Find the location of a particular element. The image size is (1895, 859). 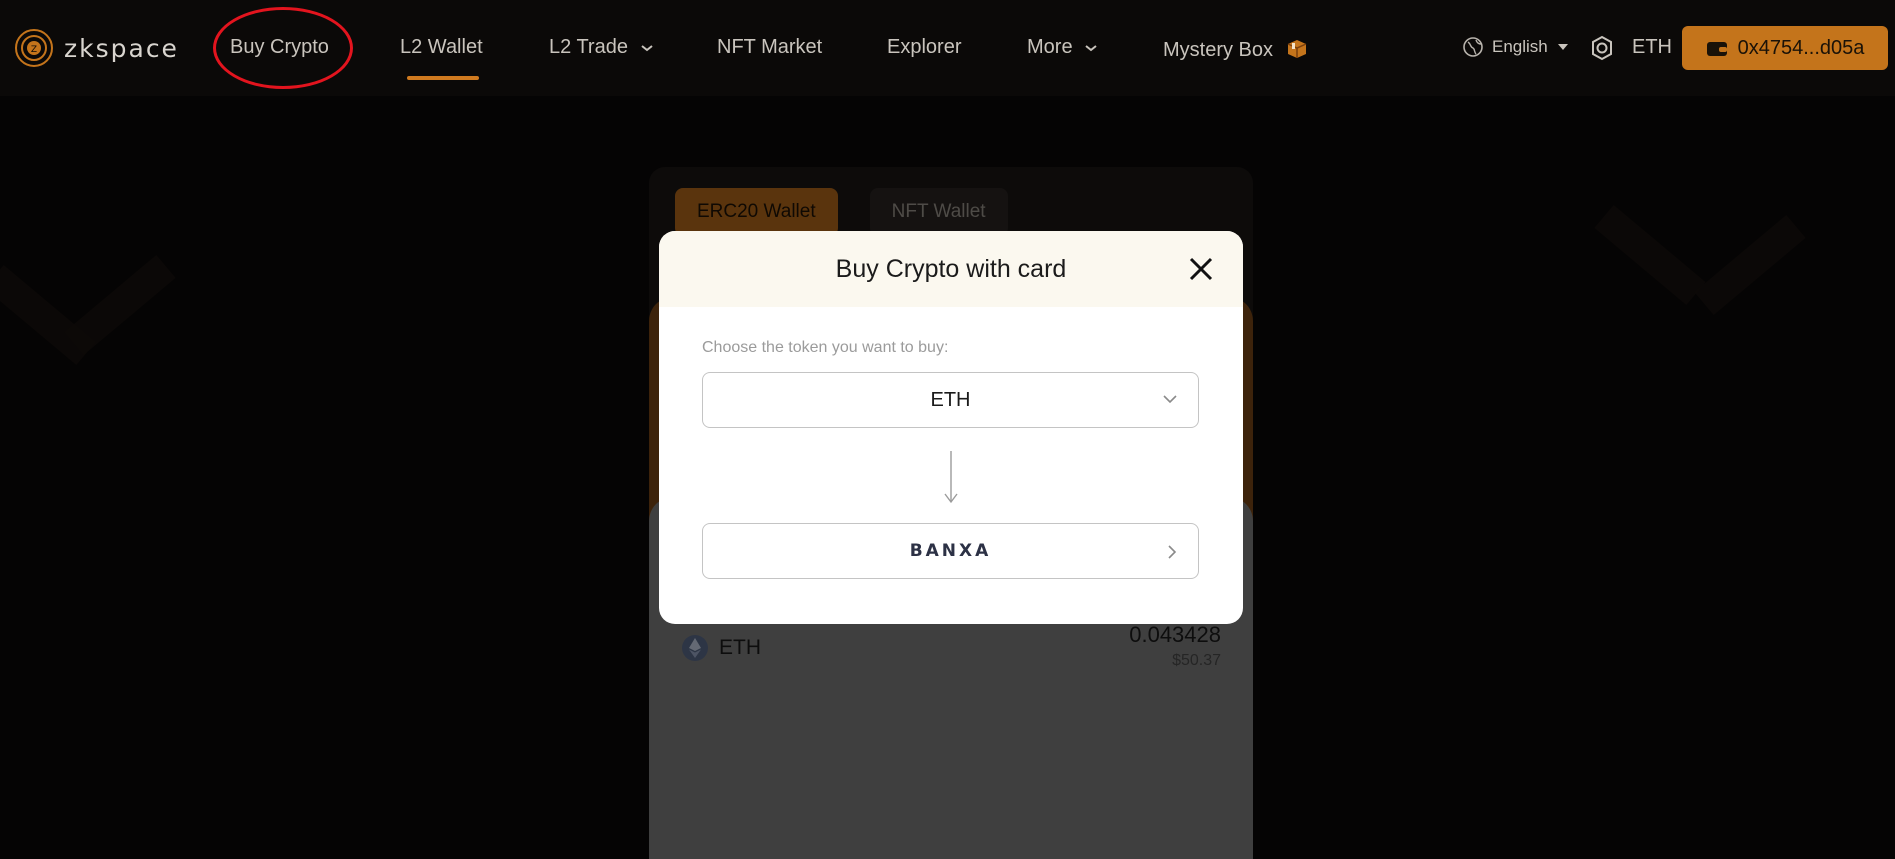

logo-text: zkspace is located at coordinates (121, 48).